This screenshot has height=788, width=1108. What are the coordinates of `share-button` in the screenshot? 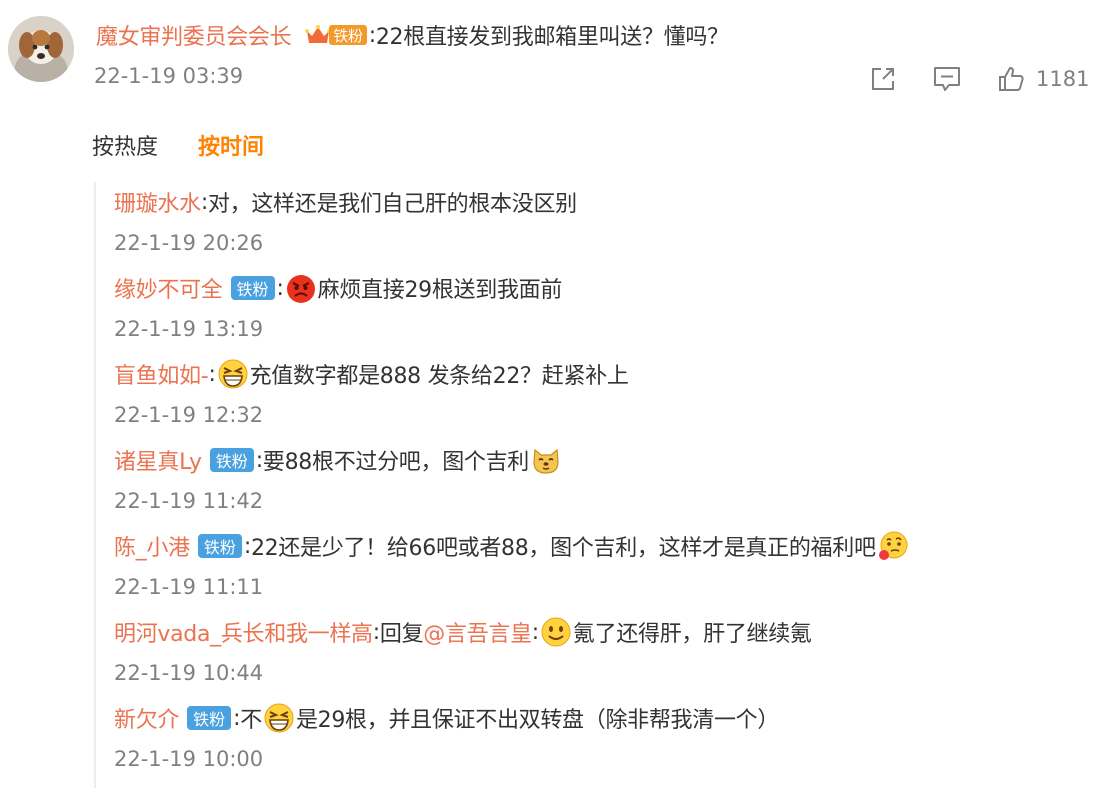 It's located at (883, 79).